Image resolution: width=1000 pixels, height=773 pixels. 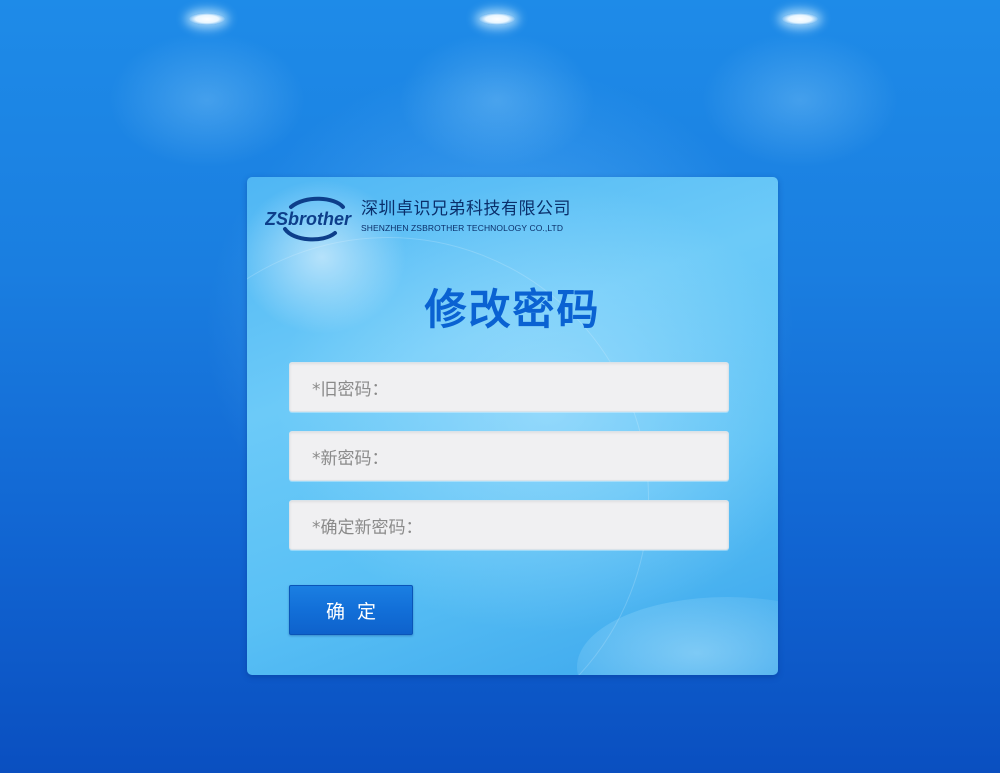 I want to click on confirm-password-input, so click(x=575, y=525).